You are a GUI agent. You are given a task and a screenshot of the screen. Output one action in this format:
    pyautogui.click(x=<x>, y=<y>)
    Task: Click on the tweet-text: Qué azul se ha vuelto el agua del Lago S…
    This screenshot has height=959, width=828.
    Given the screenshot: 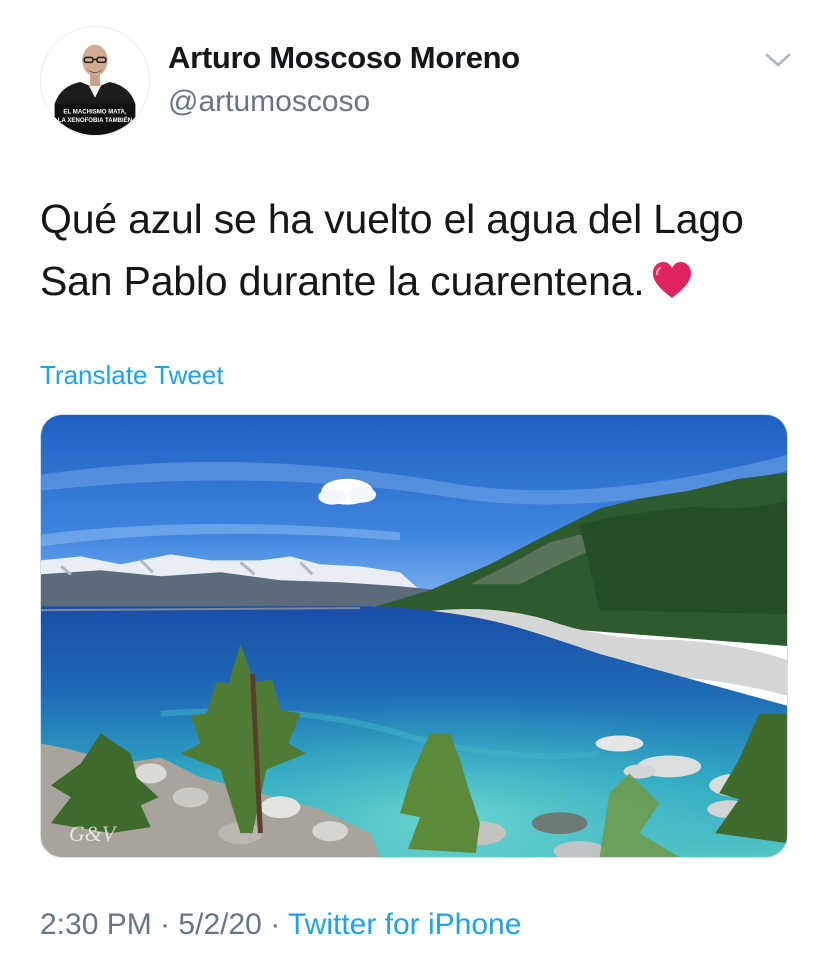 What is the action you would take?
    pyautogui.click(x=392, y=250)
    